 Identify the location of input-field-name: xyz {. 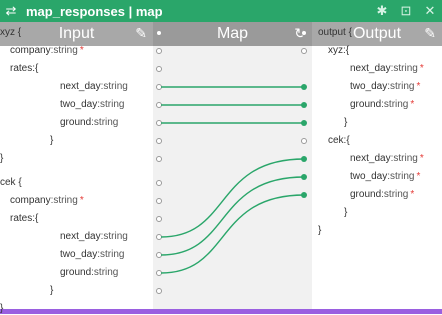
(11, 32).